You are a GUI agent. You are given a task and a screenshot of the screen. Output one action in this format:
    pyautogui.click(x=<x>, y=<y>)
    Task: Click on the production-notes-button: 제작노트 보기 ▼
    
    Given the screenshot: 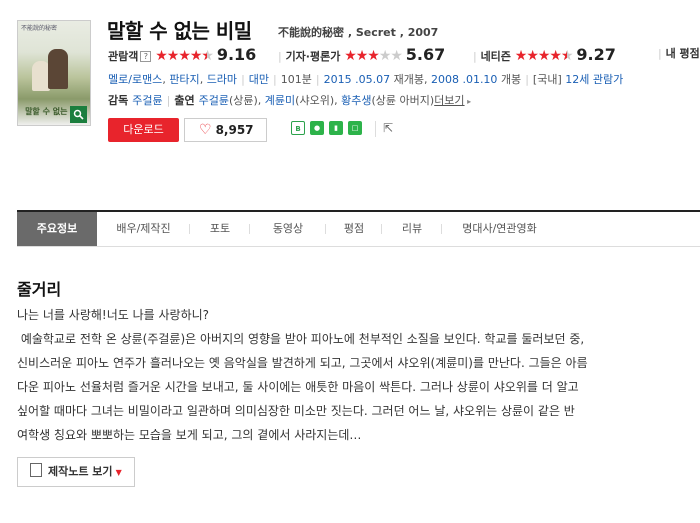 What is the action you would take?
    pyautogui.click(x=76, y=472)
    